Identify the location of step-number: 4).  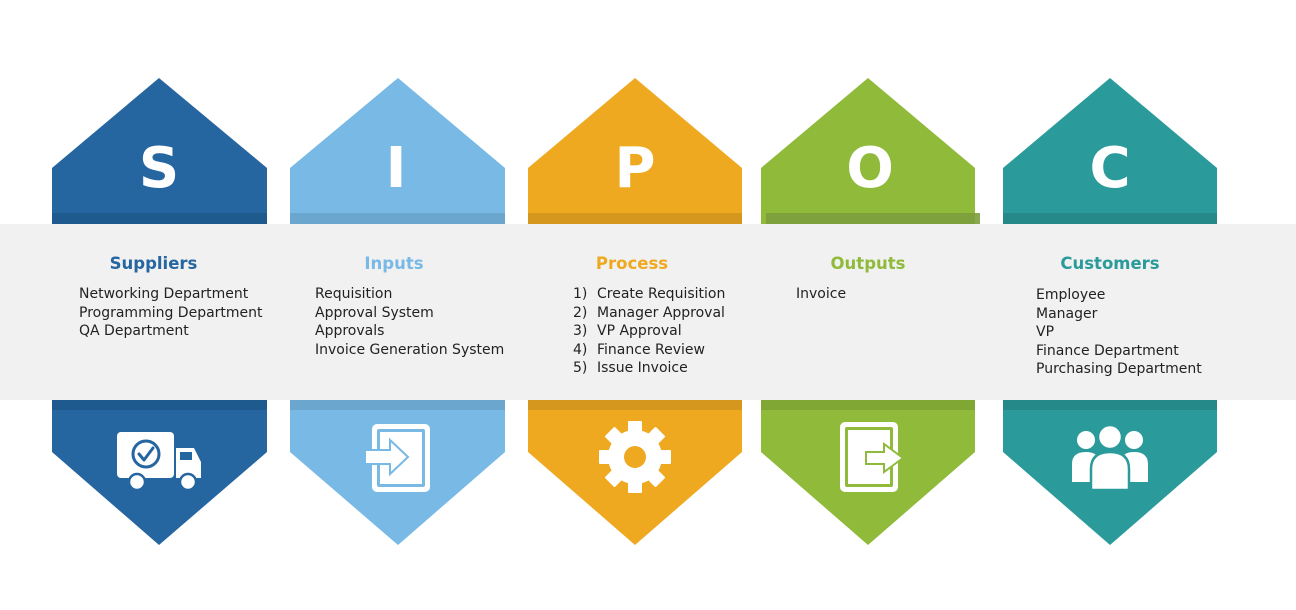
(580, 349).